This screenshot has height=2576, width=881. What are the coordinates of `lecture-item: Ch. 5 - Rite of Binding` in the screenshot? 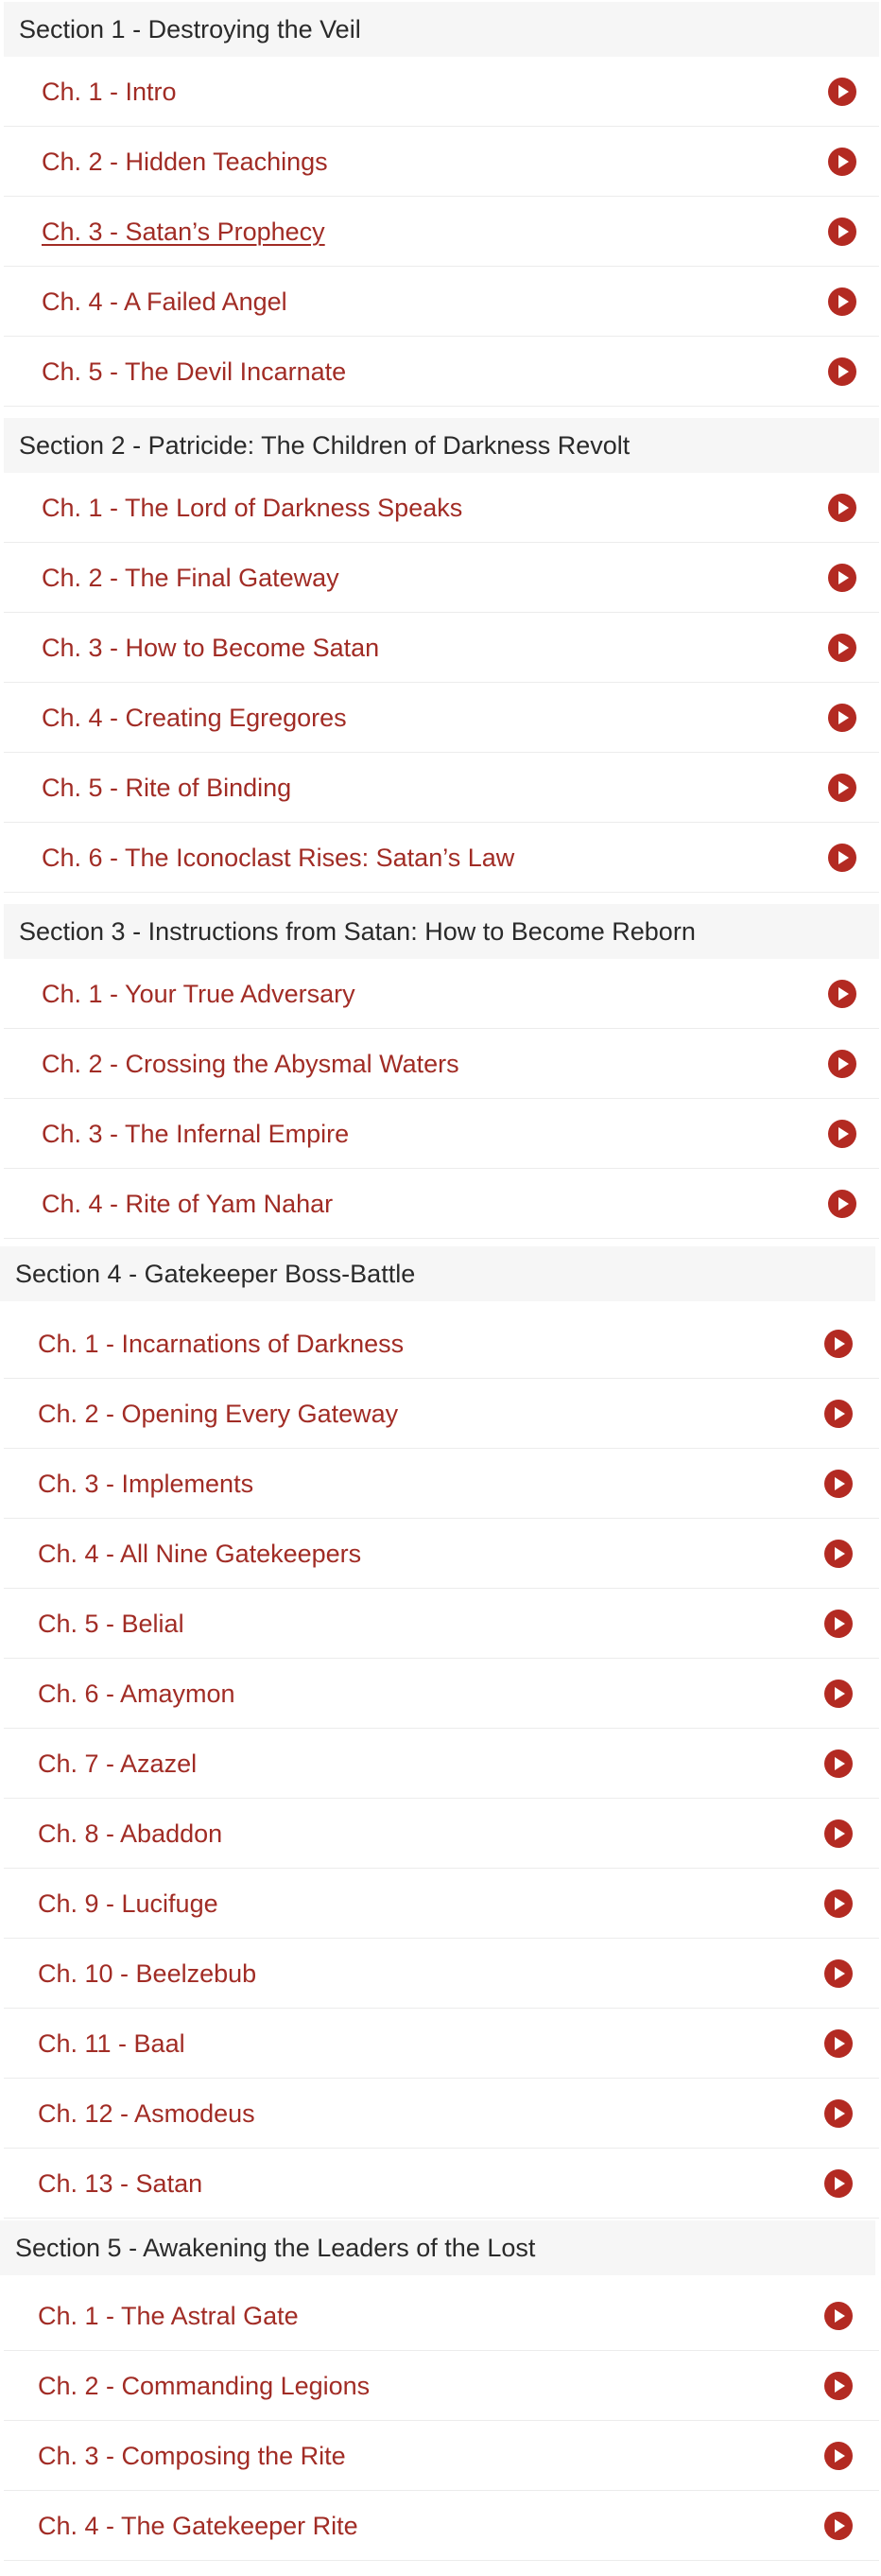 It's located at (441, 788).